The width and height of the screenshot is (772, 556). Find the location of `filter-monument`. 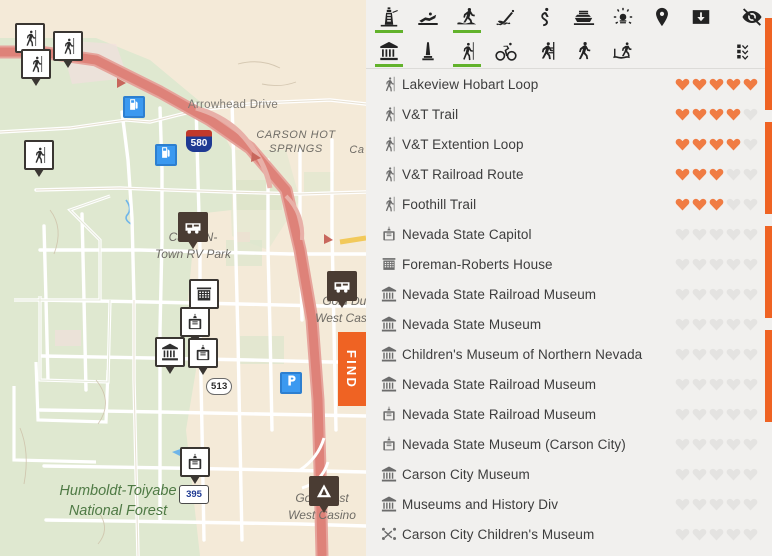

filter-monument is located at coordinates (428, 51).